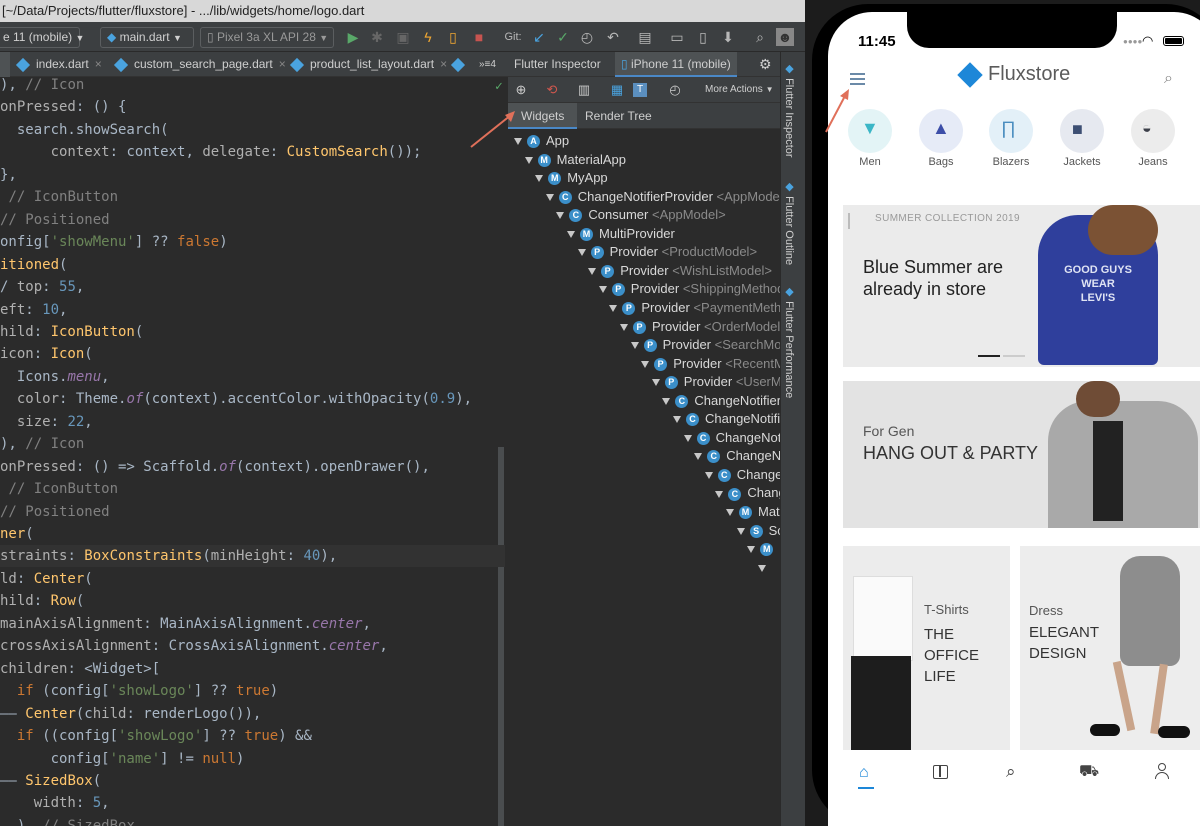  What do you see at coordinates (728, 37) in the screenshot?
I see `sdk-manager-icon: ⬇` at bounding box center [728, 37].